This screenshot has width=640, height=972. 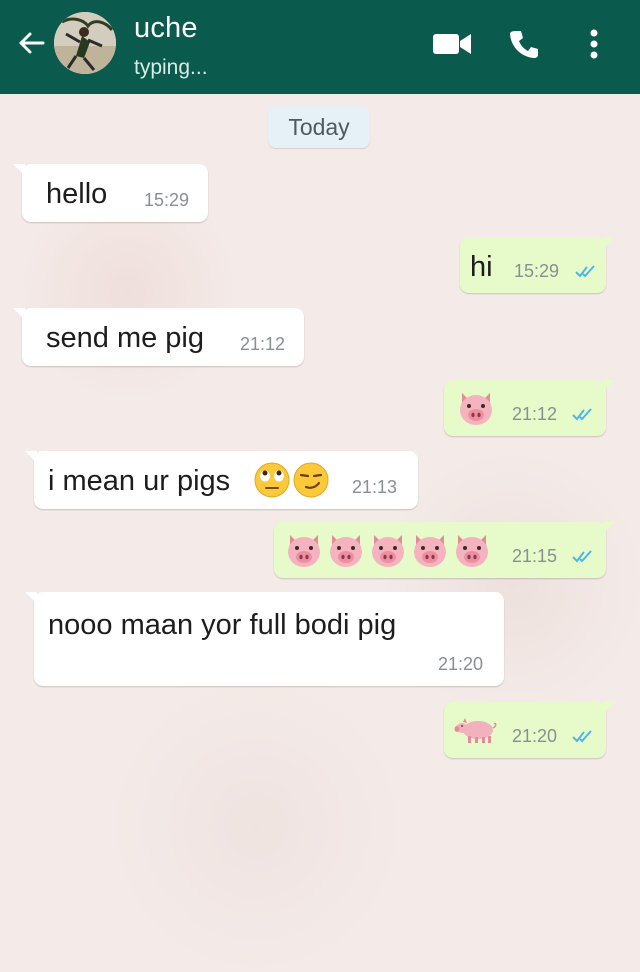 I want to click on outgoing-message: 21:15, so click(x=444, y=550).